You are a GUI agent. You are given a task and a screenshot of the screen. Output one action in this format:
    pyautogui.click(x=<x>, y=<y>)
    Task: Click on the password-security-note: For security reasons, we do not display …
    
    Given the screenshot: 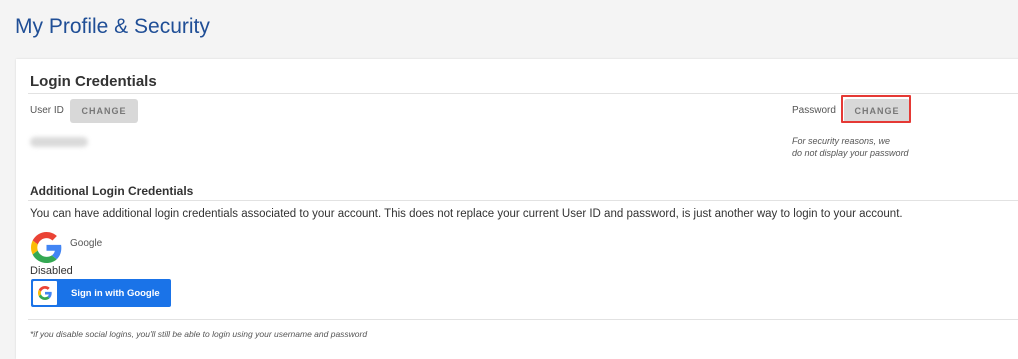 What is the action you would take?
    pyautogui.click(x=862, y=147)
    